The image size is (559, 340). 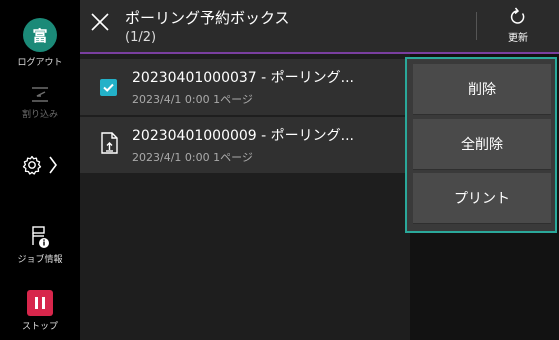 I want to click on interrupt-button: 割り込み, so click(x=40, y=102).